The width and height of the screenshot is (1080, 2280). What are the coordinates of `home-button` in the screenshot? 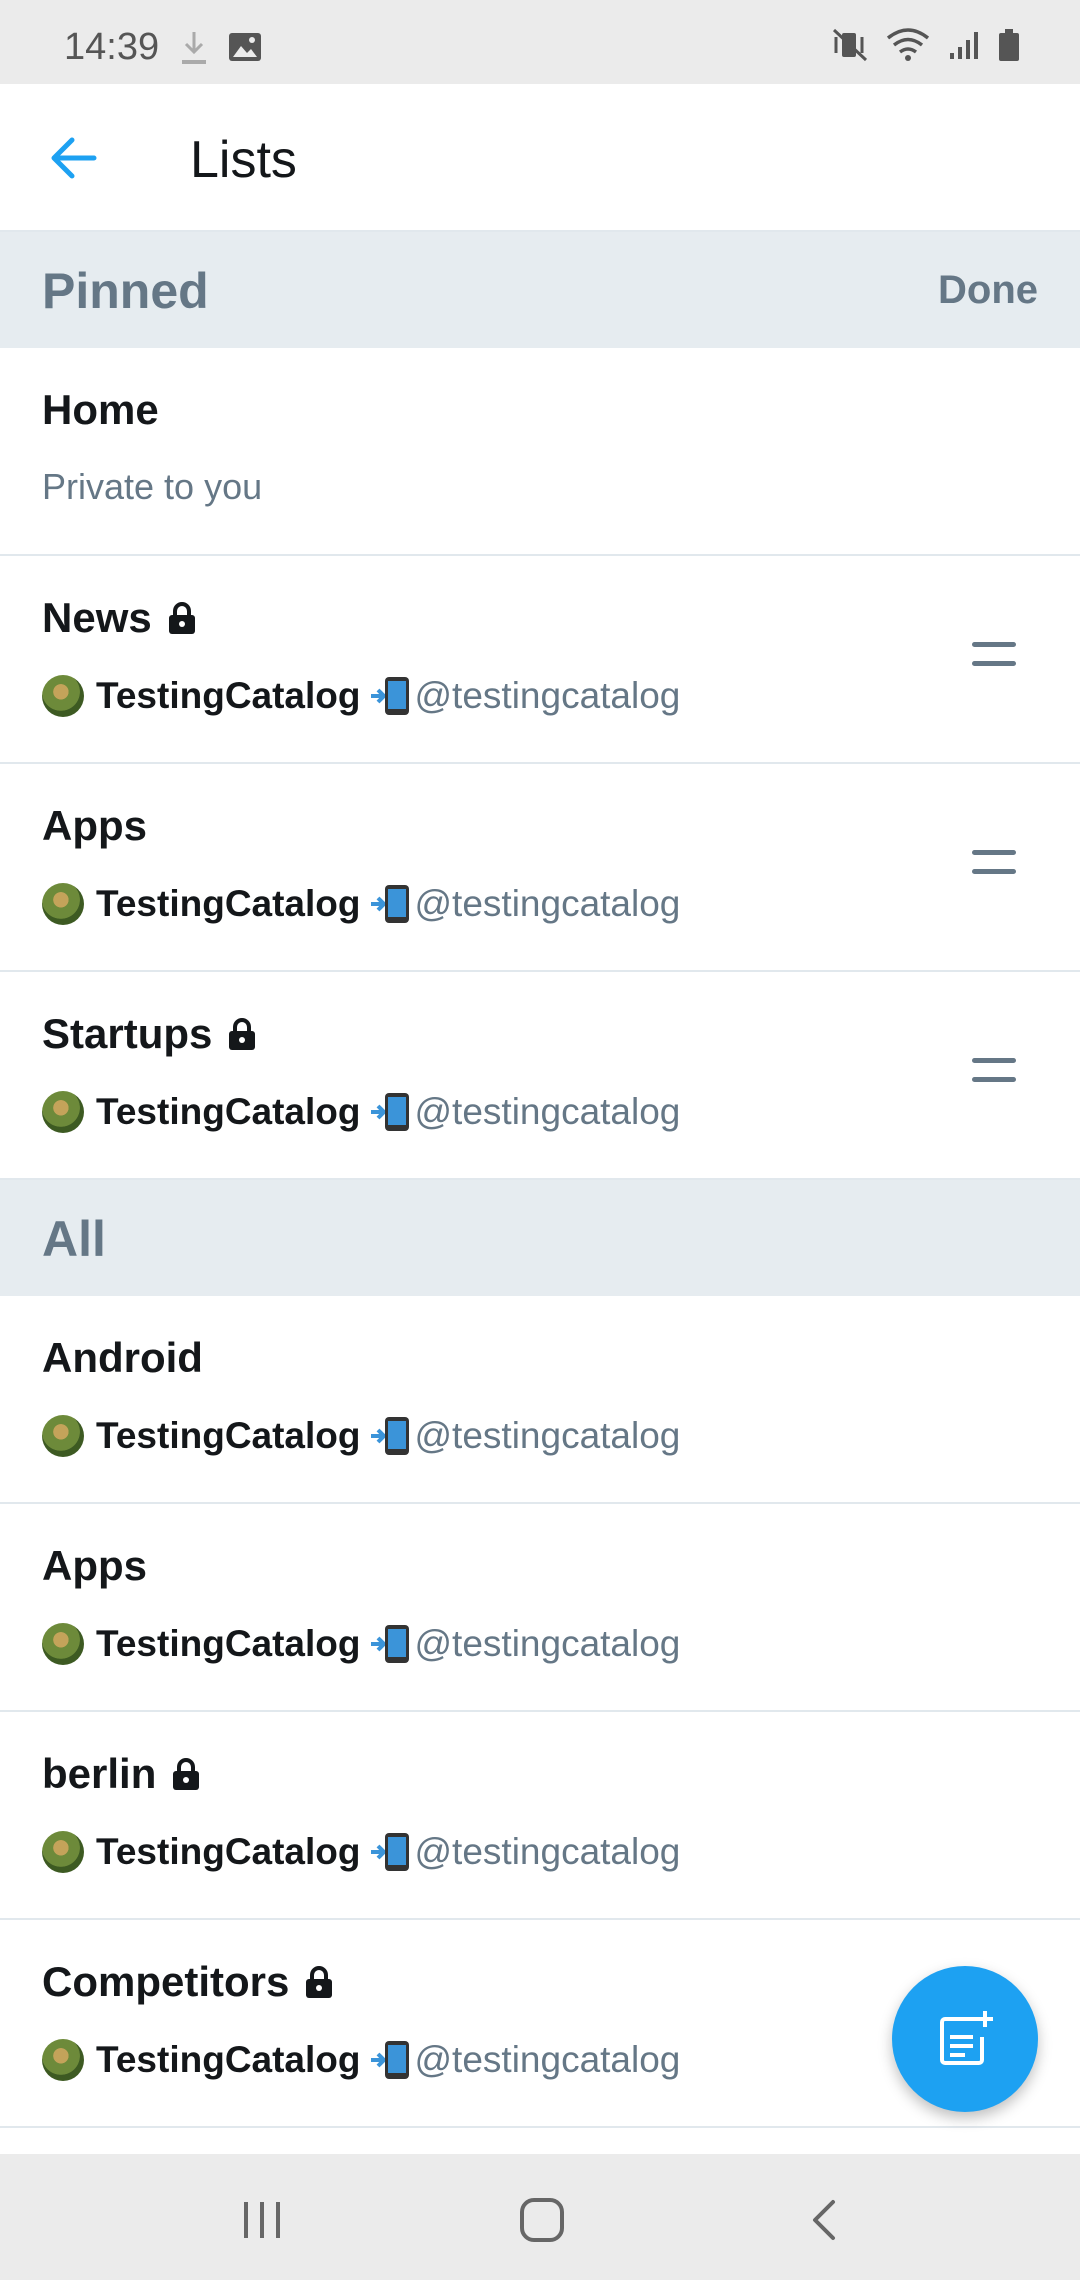 It's located at (542, 2220).